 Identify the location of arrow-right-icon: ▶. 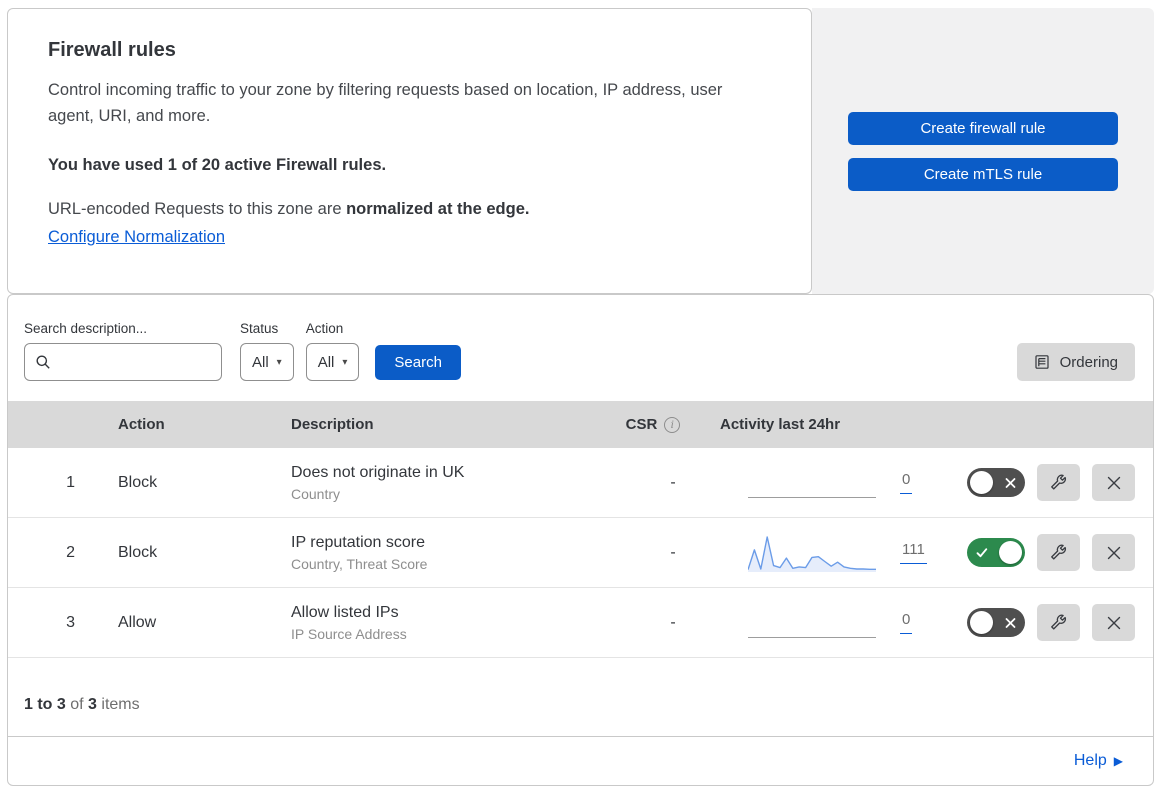
(1118, 761).